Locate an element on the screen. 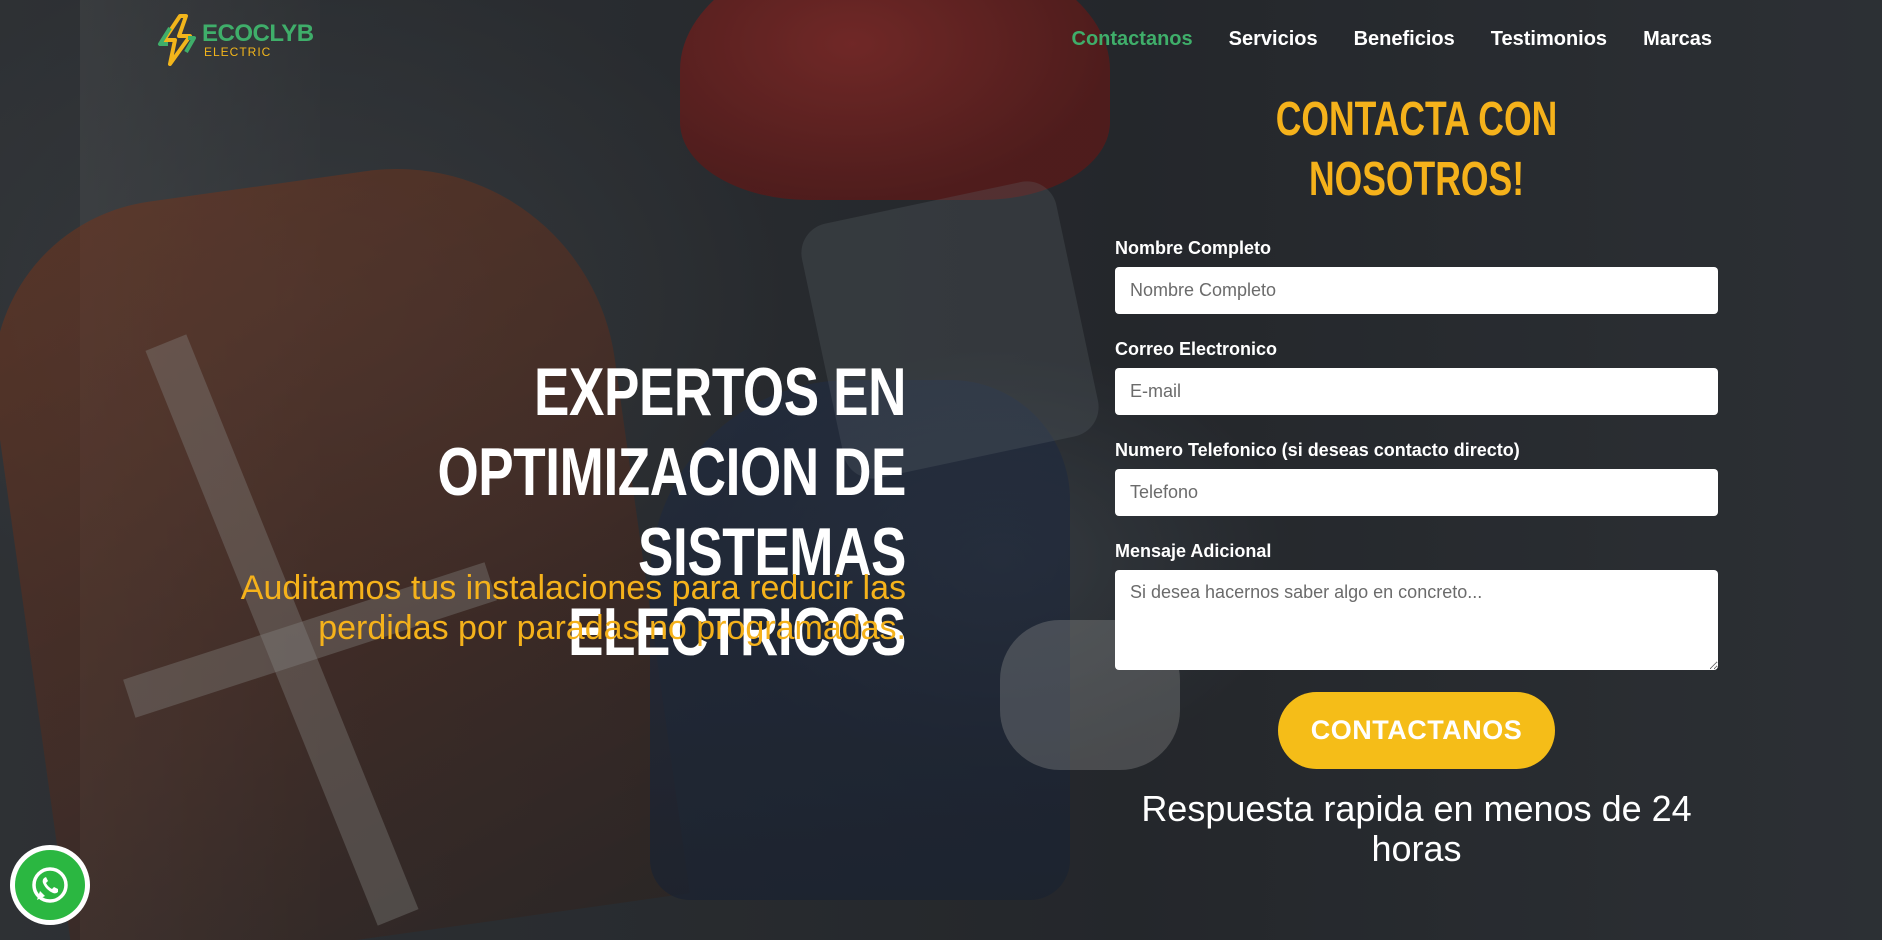 The width and height of the screenshot is (1882, 940). lightning-bolt-logo-icon is located at coordinates (177, 40).